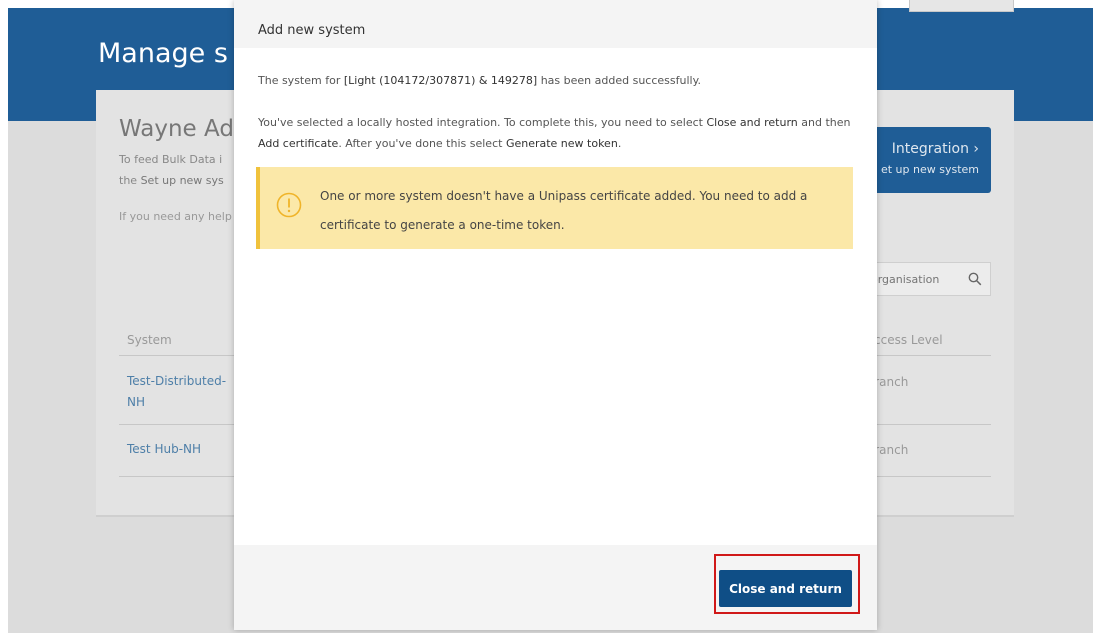 The image size is (1093, 633). Describe the element at coordinates (130, 180) in the screenshot. I see `description-prefix: the` at that location.